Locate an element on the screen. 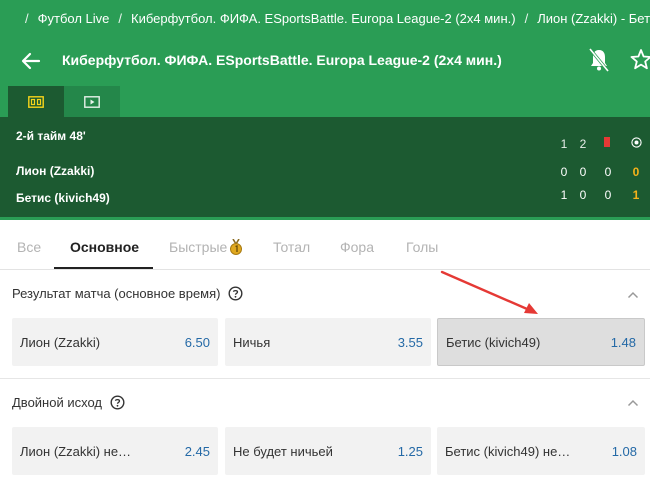  column-half-2: 2 is located at coordinates (583, 144).